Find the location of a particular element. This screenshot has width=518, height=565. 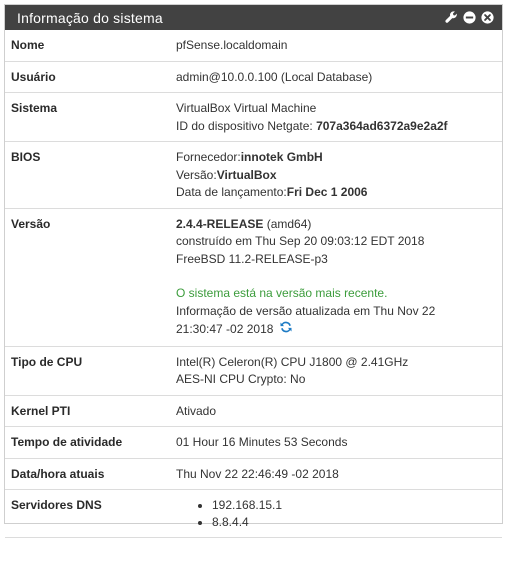

bios-version-line: Versão:VirtualBox is located at coordinates (336, 176).